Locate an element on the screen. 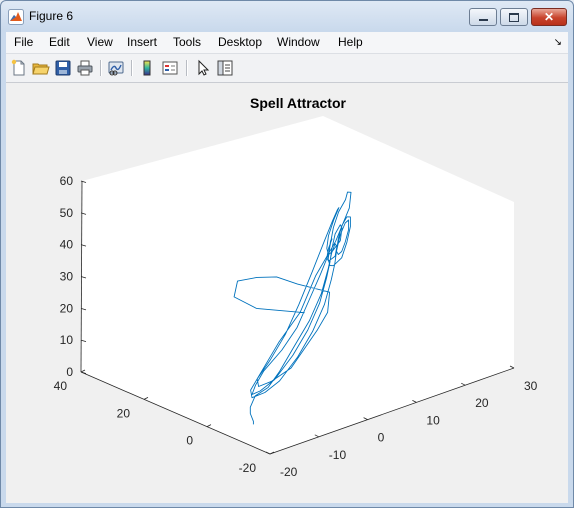 Image resolution: width=574 pixels, height=508 pixels. save-icon is located at coordinates (63, 68).